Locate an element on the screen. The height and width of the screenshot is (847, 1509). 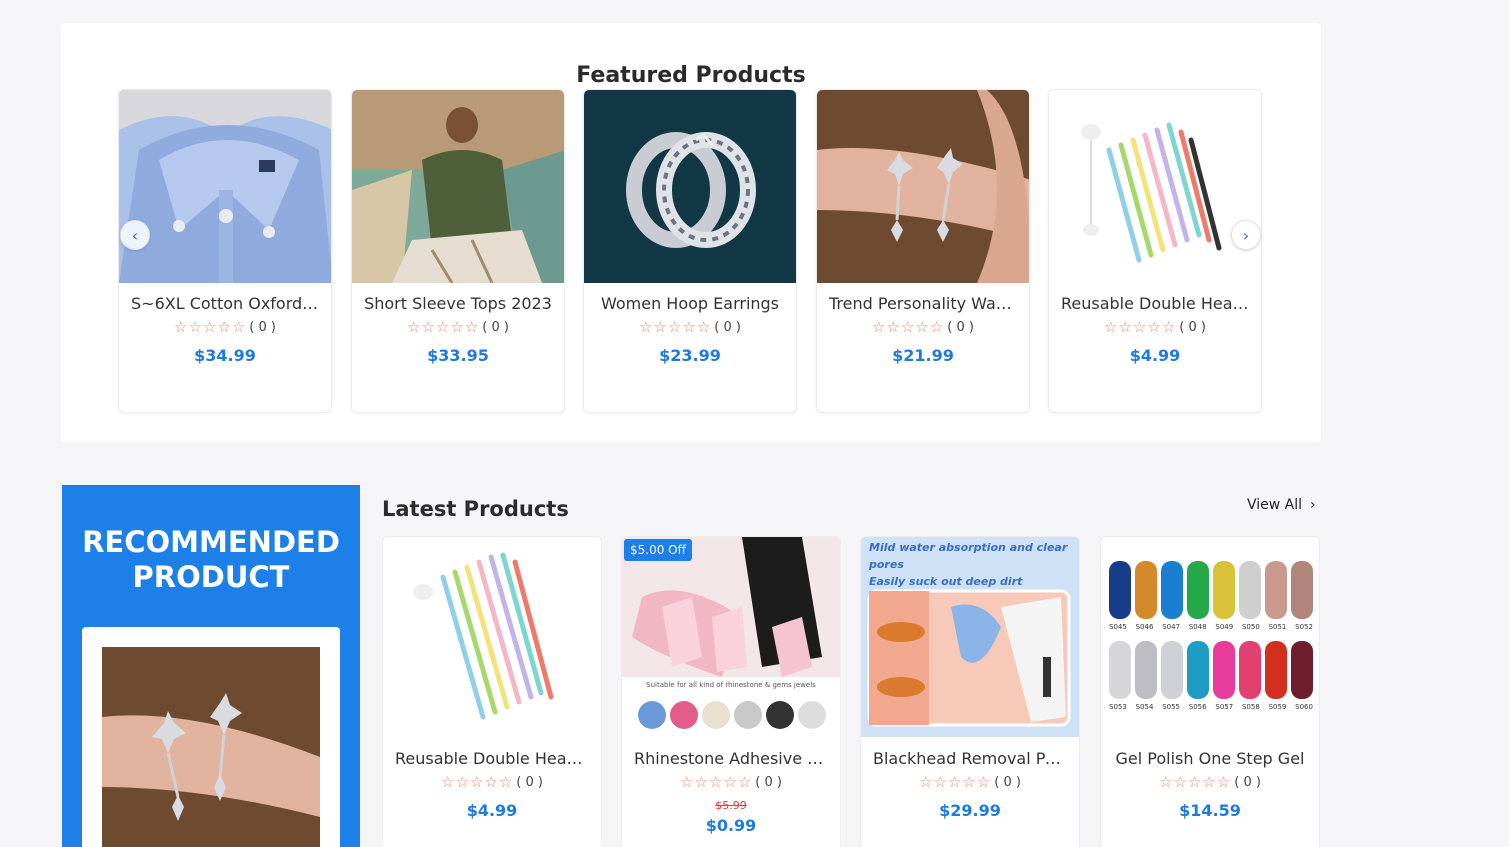
carousel-prev-button: ‹ is located at coordinates (135, 235).